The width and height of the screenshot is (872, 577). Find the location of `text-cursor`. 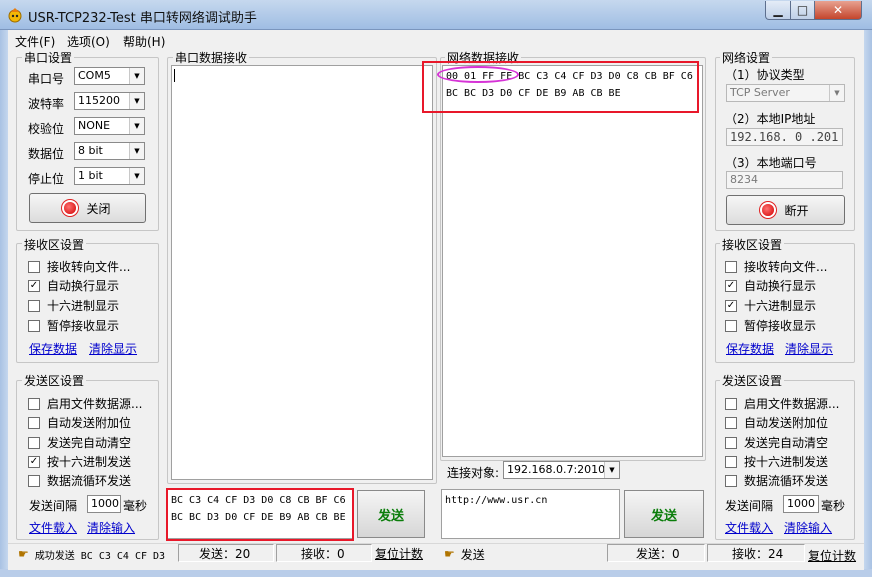

text-cursor is located at coordinates (174, 75).